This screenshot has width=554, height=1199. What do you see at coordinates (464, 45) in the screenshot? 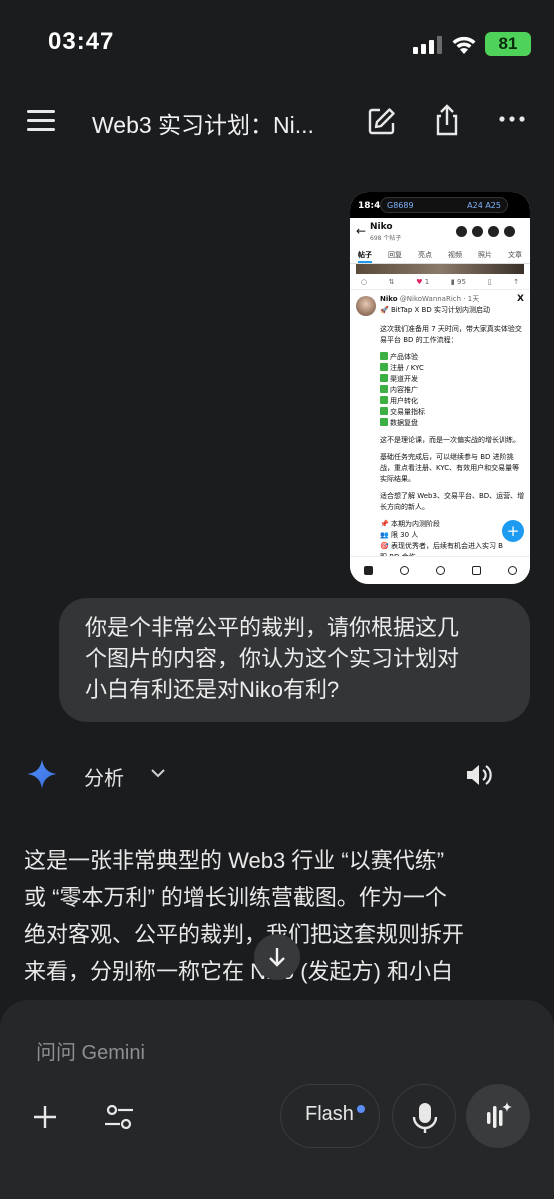
I see `wifi-icon` at bounding box center [464, 45].